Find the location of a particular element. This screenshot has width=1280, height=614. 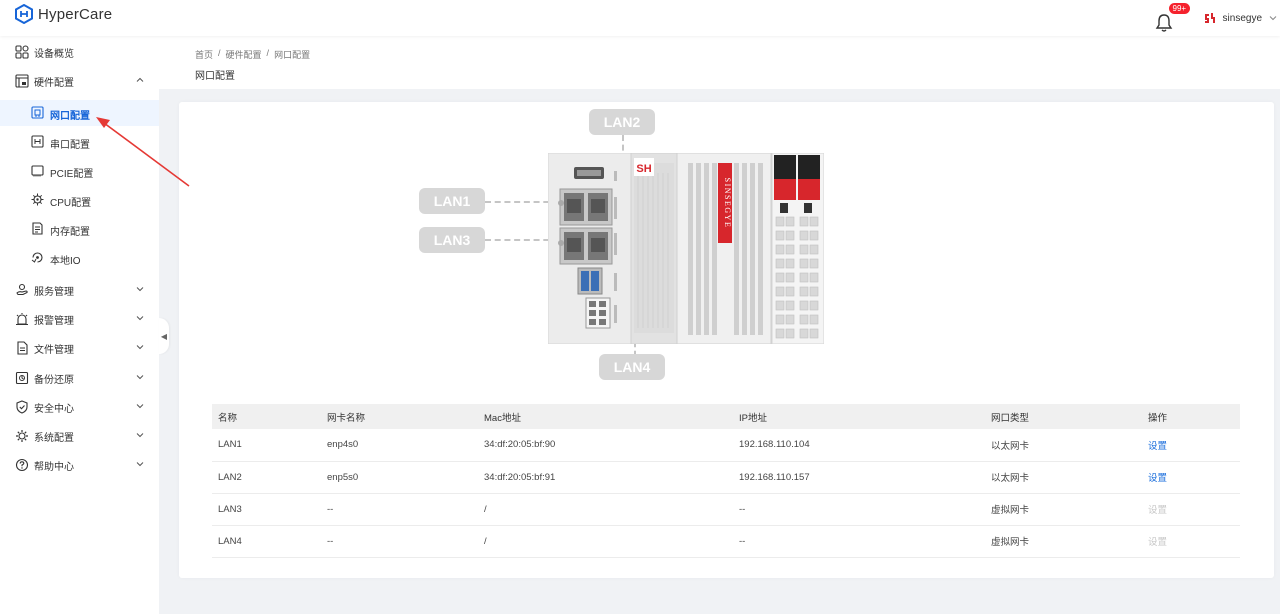

breadcrumb: 首页 / 硬件配置 / 网口配置 is located at coordinates (252, 54).